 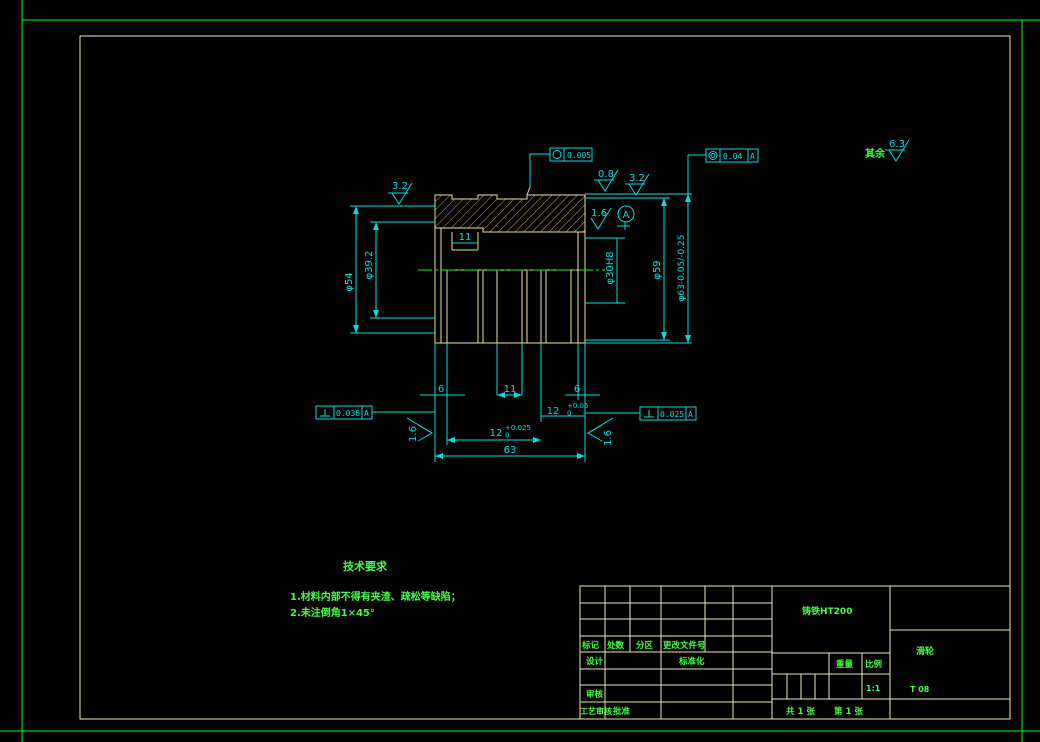 What do you see at coordinates (348, 413) in the screenshot?
I see `tol-perp-left-value: 0.036` at bounding box center [348, 413].